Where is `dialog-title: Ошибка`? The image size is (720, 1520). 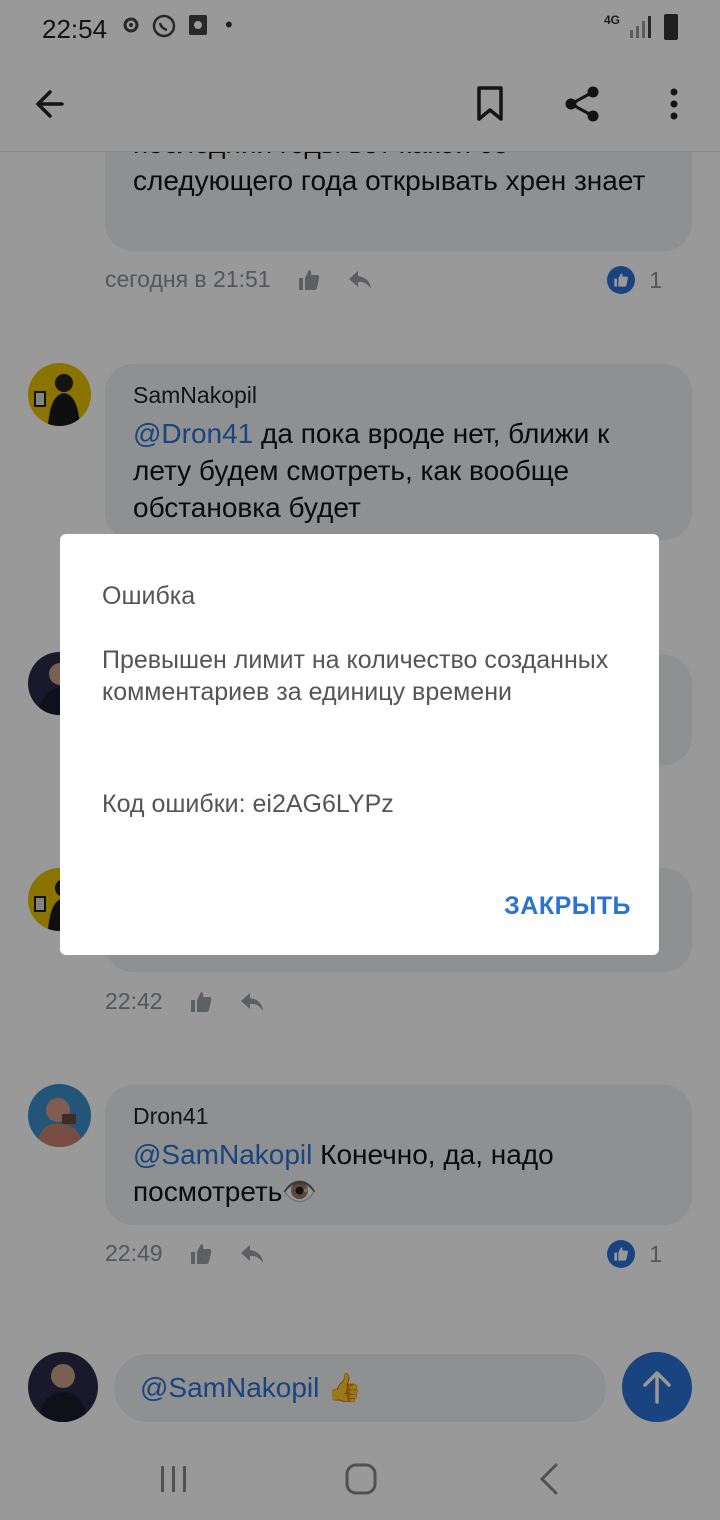
dialog-title: Ошибка is located at coordinates (149, 596).